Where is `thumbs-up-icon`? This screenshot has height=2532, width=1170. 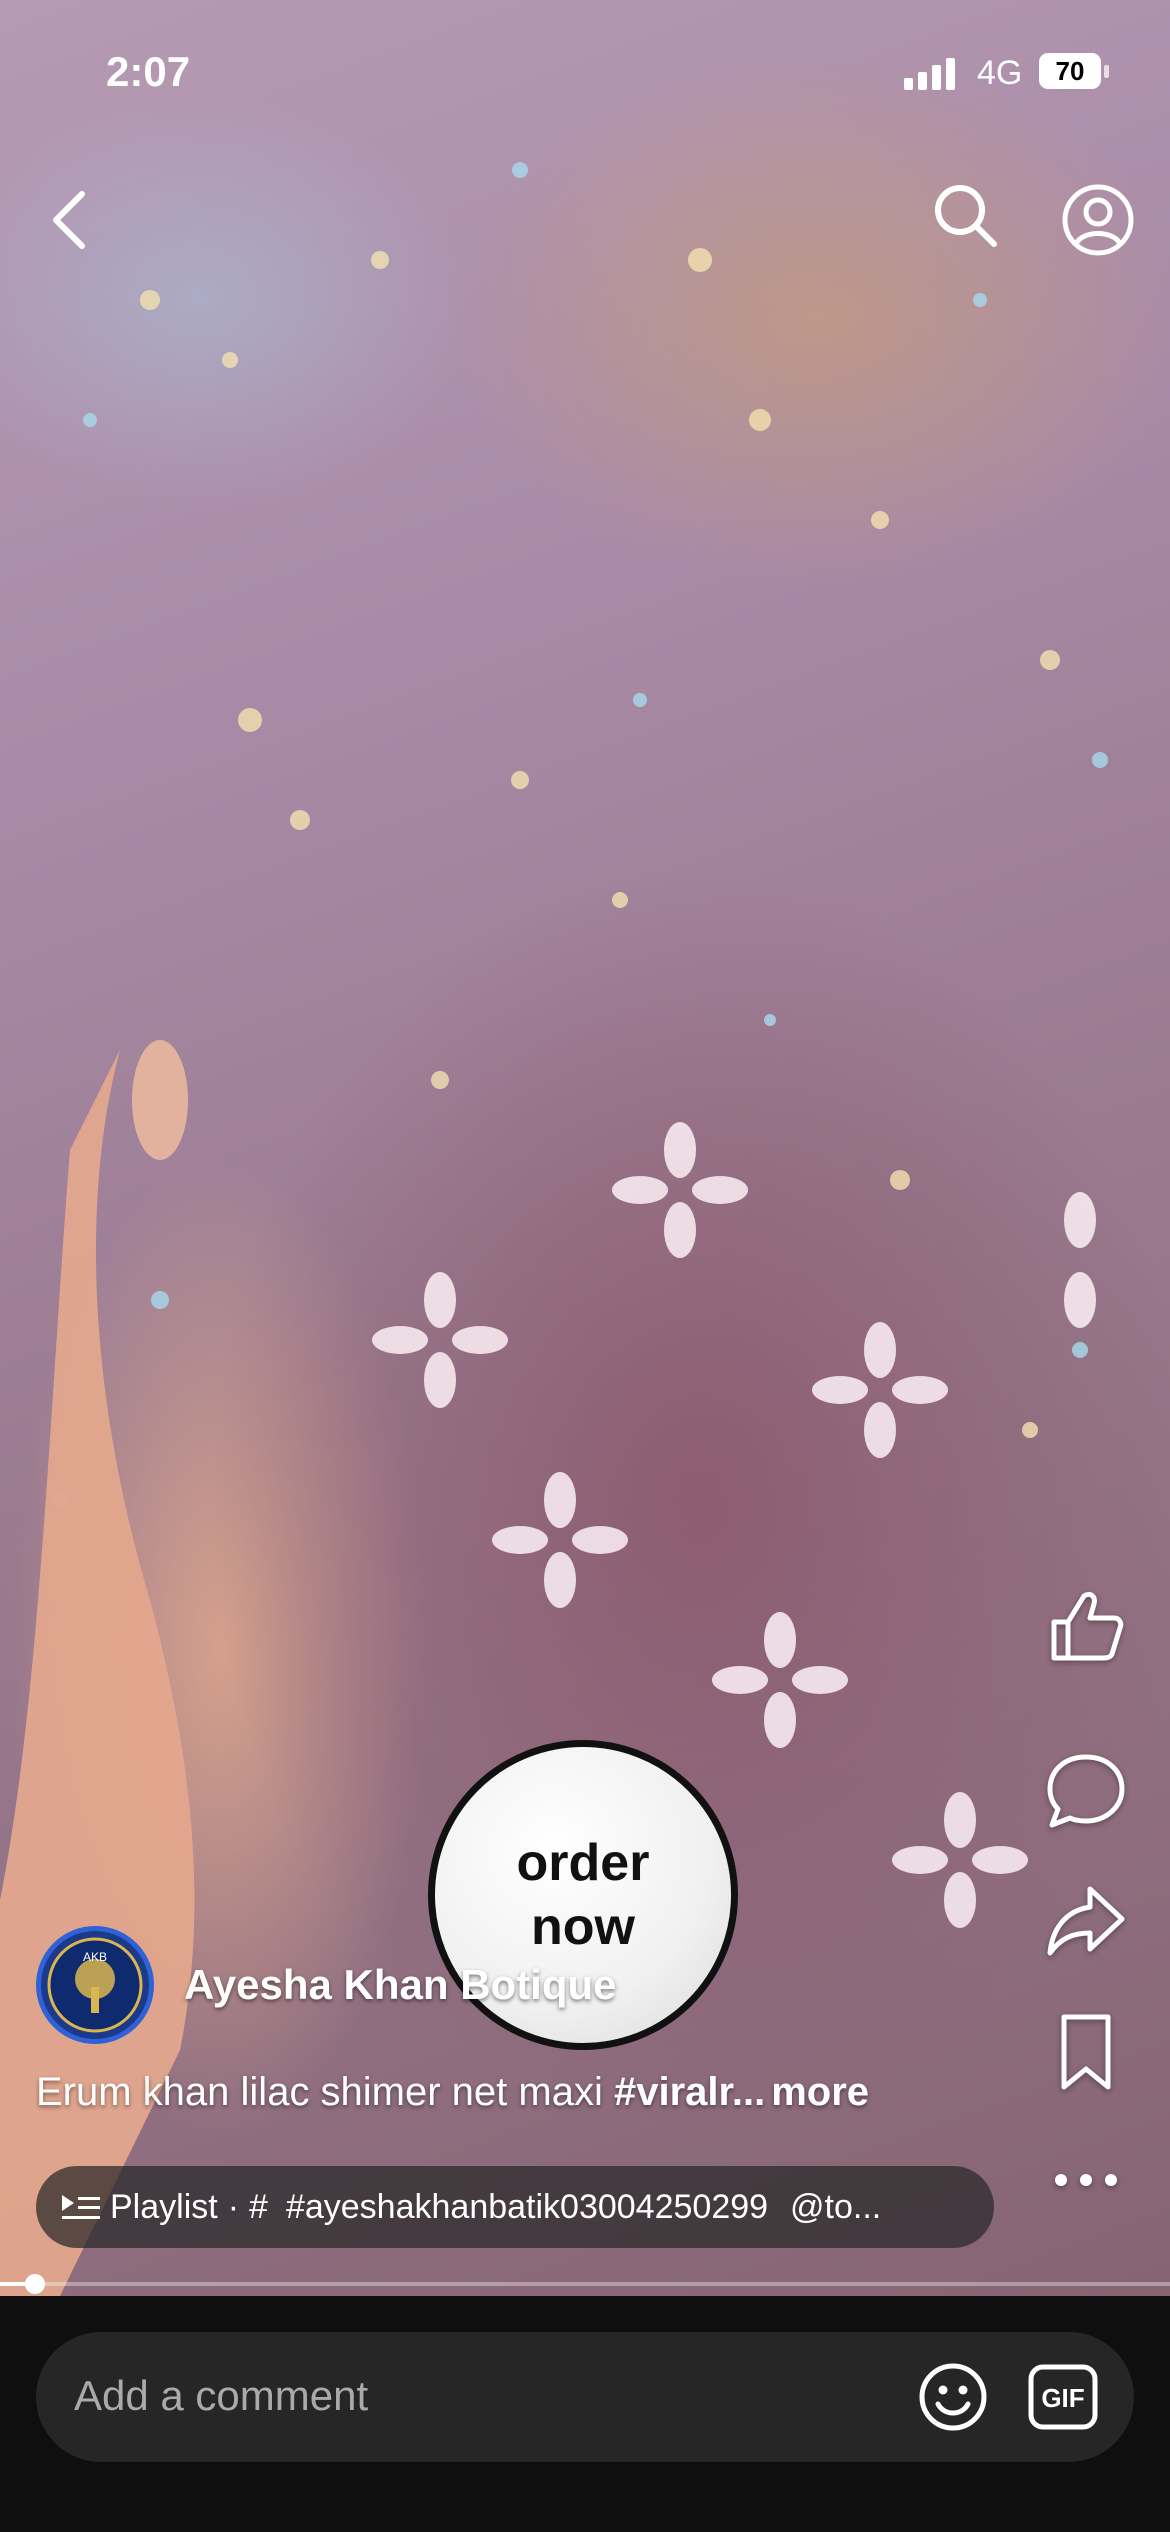 thumbs-up-icon is located at coordinates (1087, 1626).